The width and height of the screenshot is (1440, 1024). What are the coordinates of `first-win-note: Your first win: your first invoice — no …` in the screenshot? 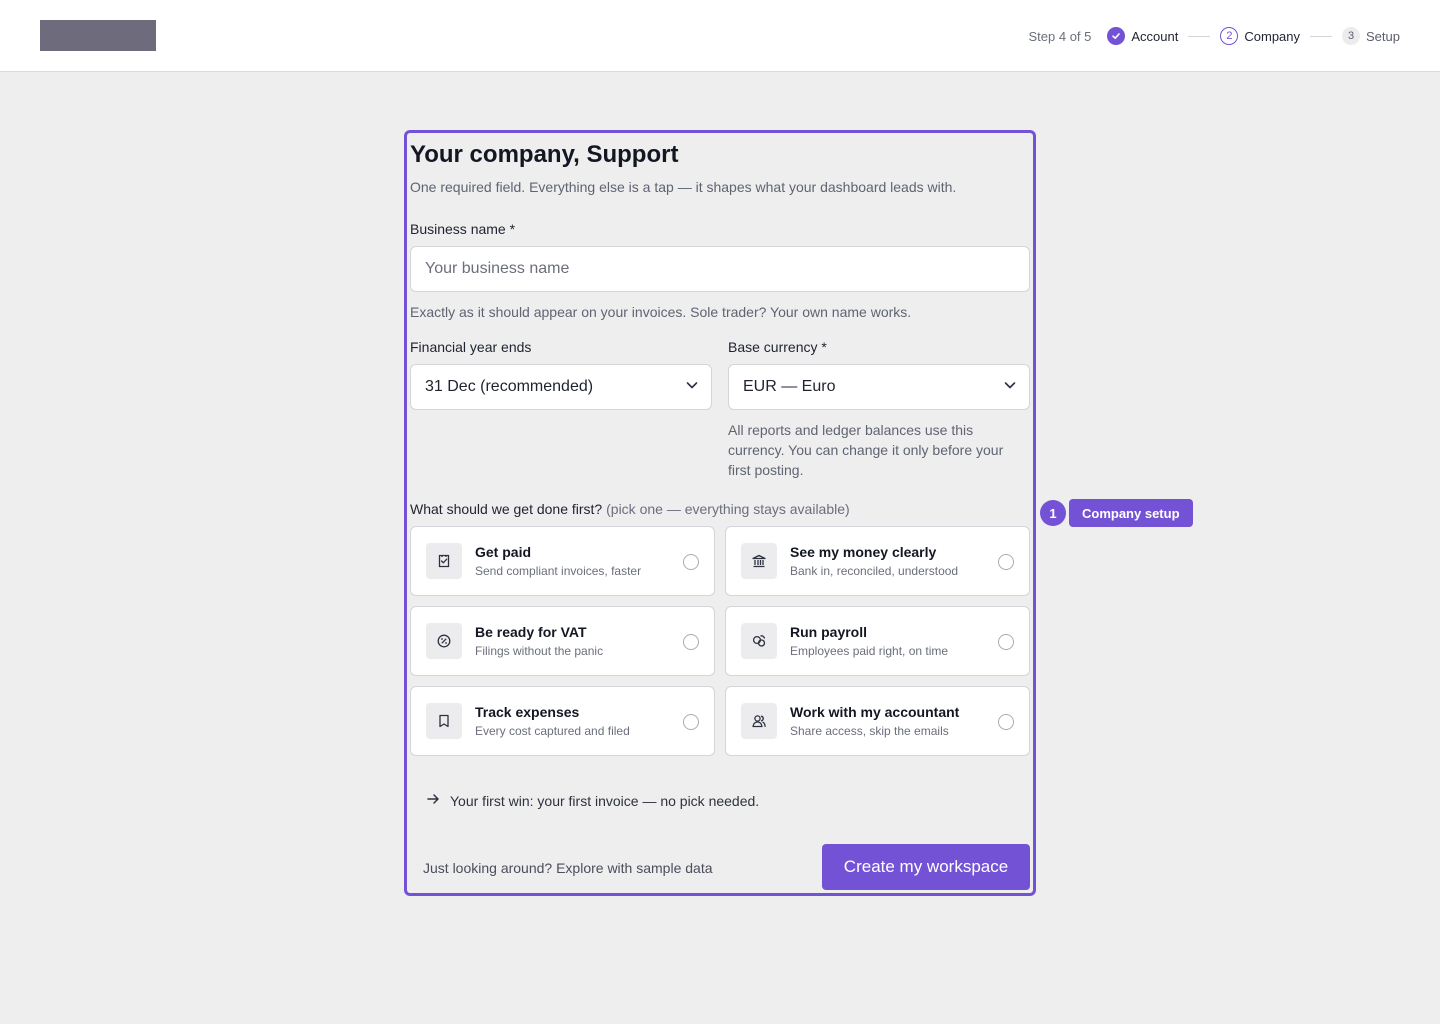 It's located at (592, 800).